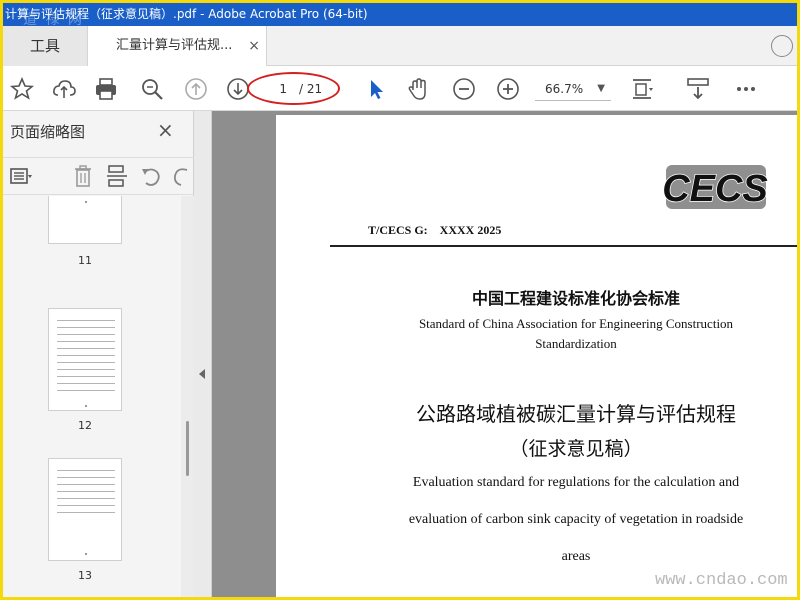 This screenshot has height=600, width=800. What do you see at coordinates (418, 89) in the screenshot?
I see `hand-tool-icon` at bounding box center [418, 89].